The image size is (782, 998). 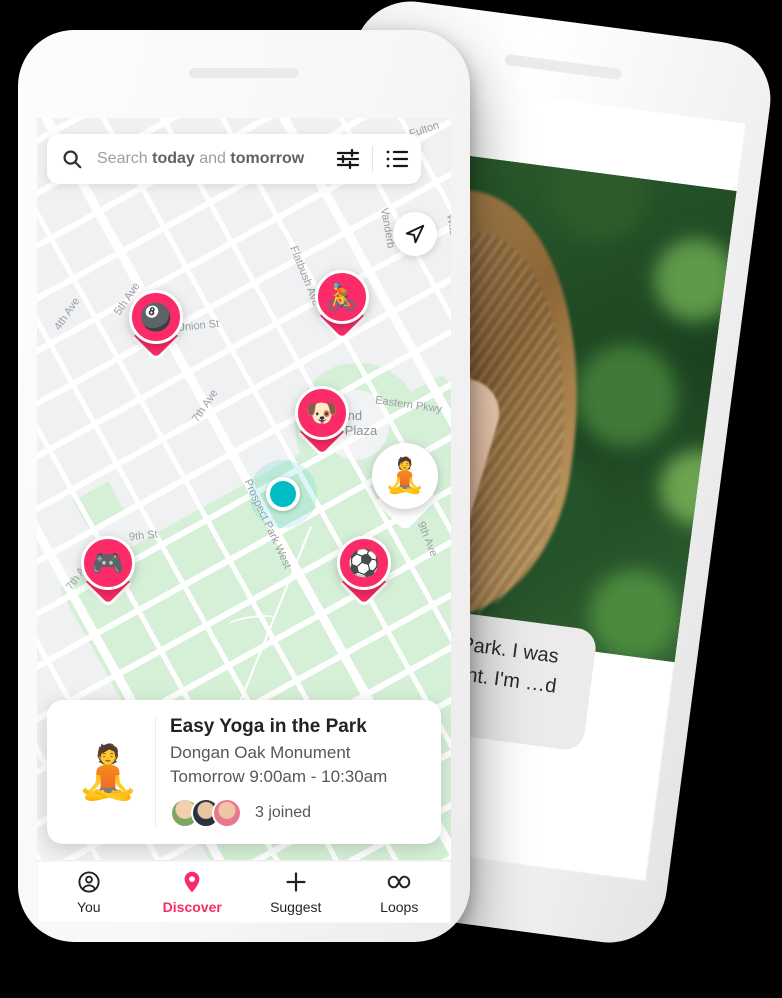 I want to click on card-divider, so click(x=155, y=772).